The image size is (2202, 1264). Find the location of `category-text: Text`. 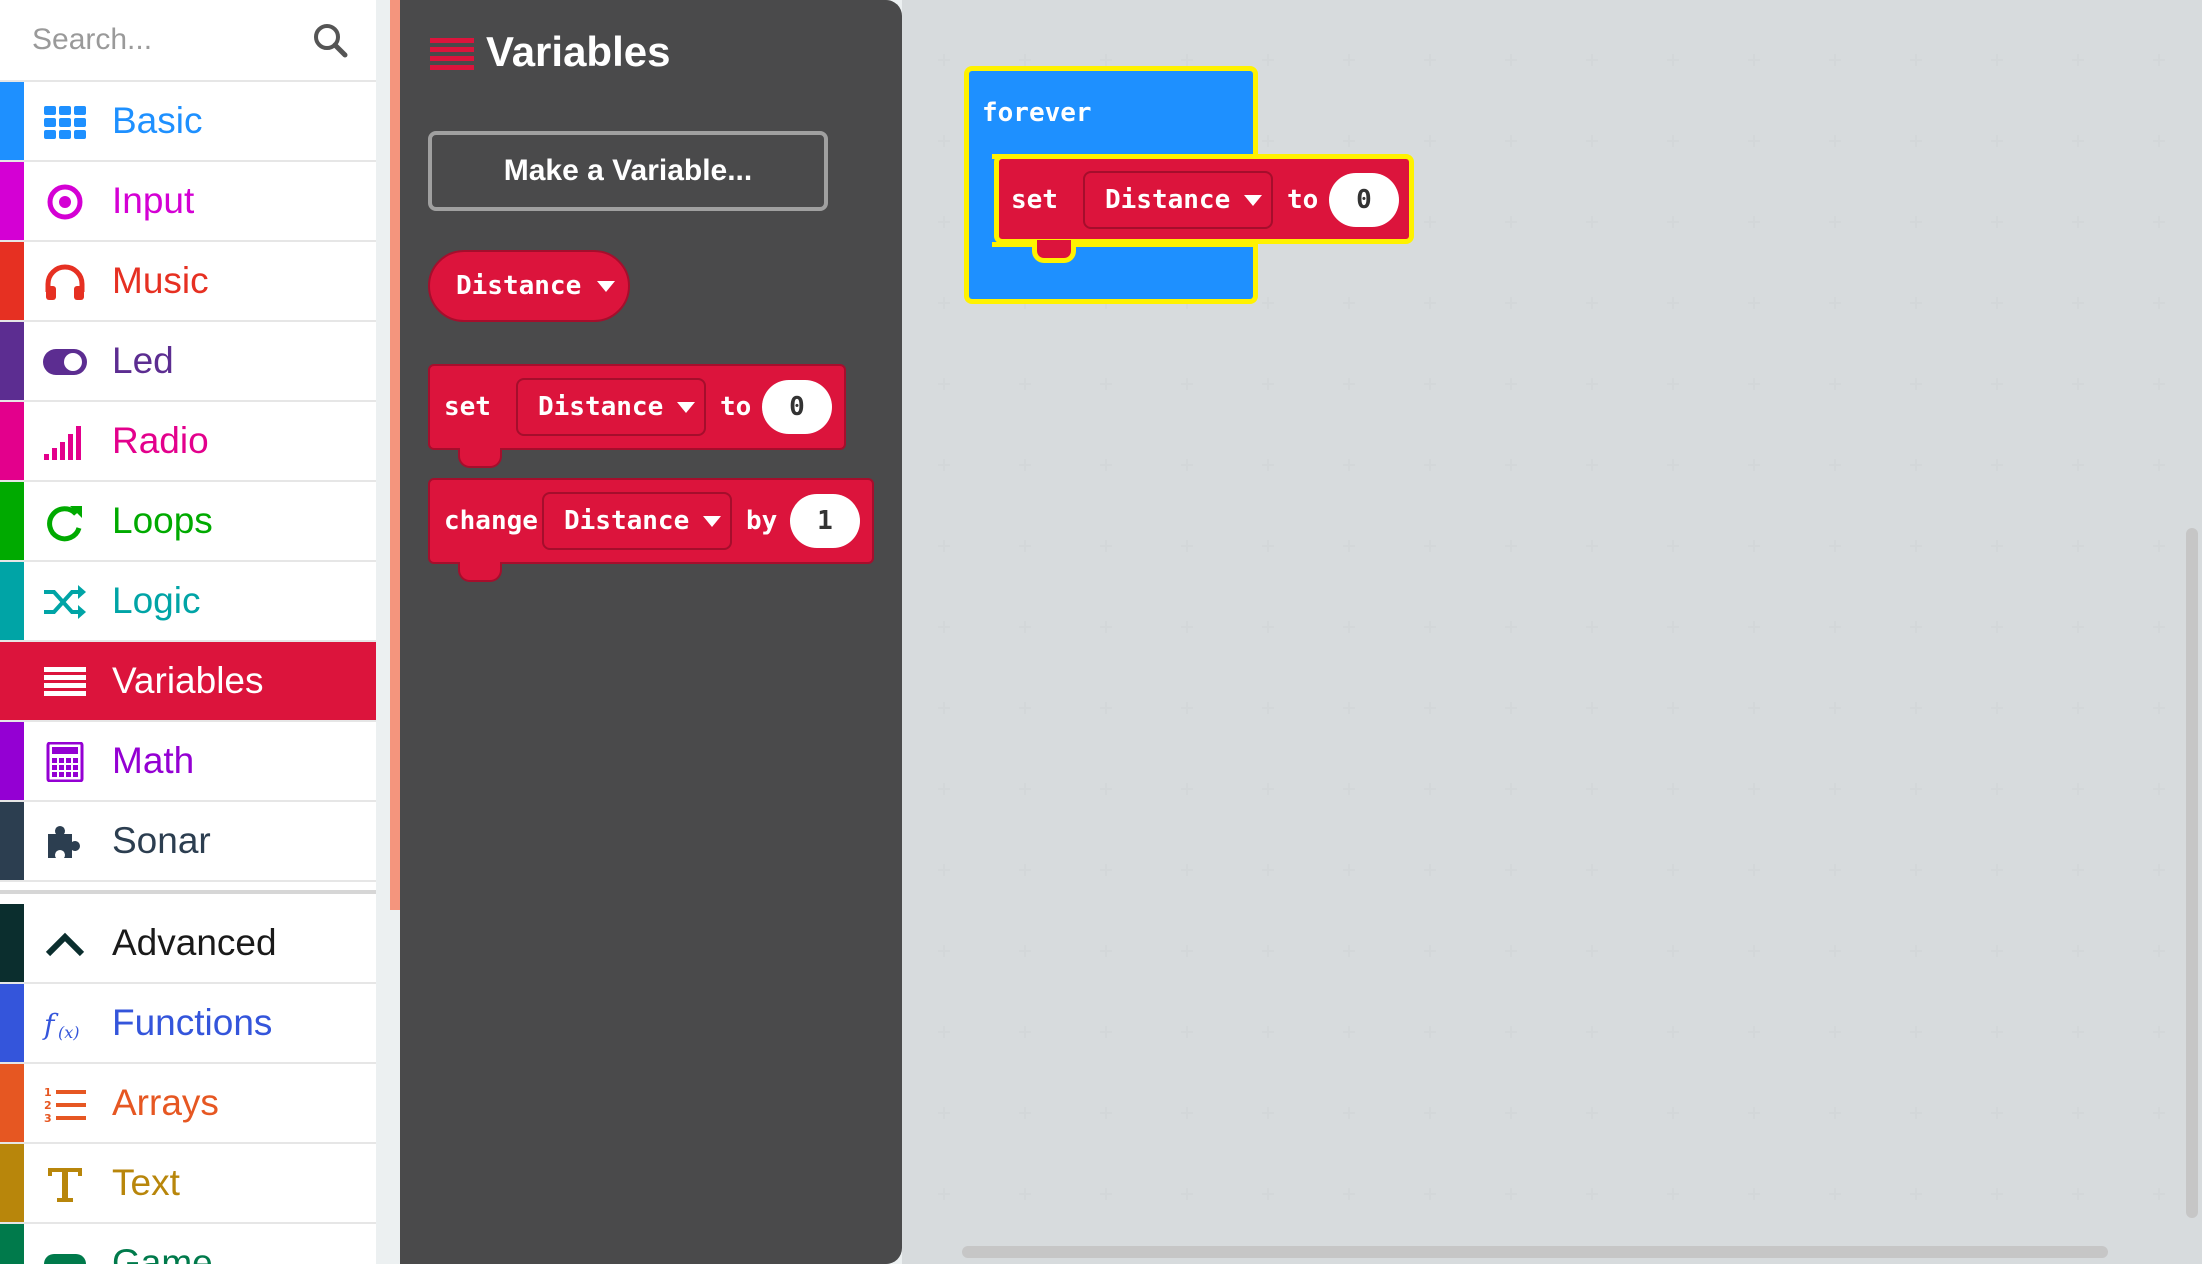

category-text: Text is located at coordinates (188, 1184).